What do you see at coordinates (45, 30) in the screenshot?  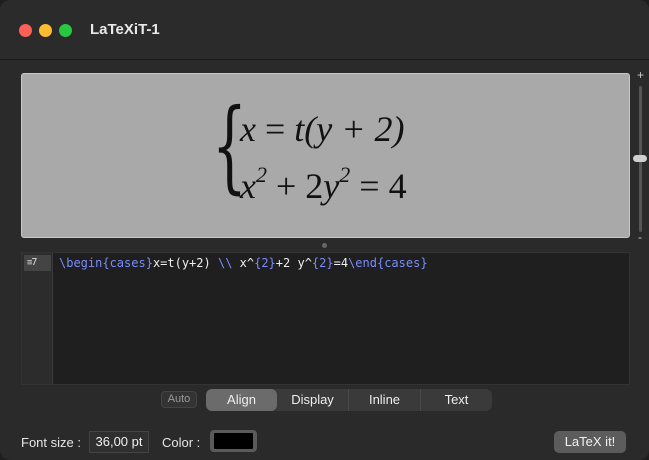 I see `minimize-window-button` at bounding box center [45, 30].